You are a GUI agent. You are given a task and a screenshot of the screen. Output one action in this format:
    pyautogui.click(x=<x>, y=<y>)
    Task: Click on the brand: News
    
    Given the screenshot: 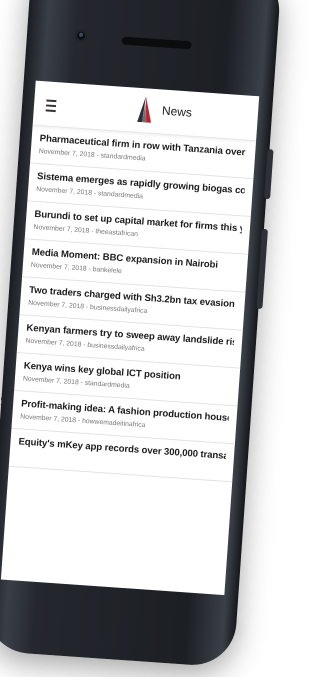 What is the action you would take?
    pyautogui.click(x=163, y=111)
    